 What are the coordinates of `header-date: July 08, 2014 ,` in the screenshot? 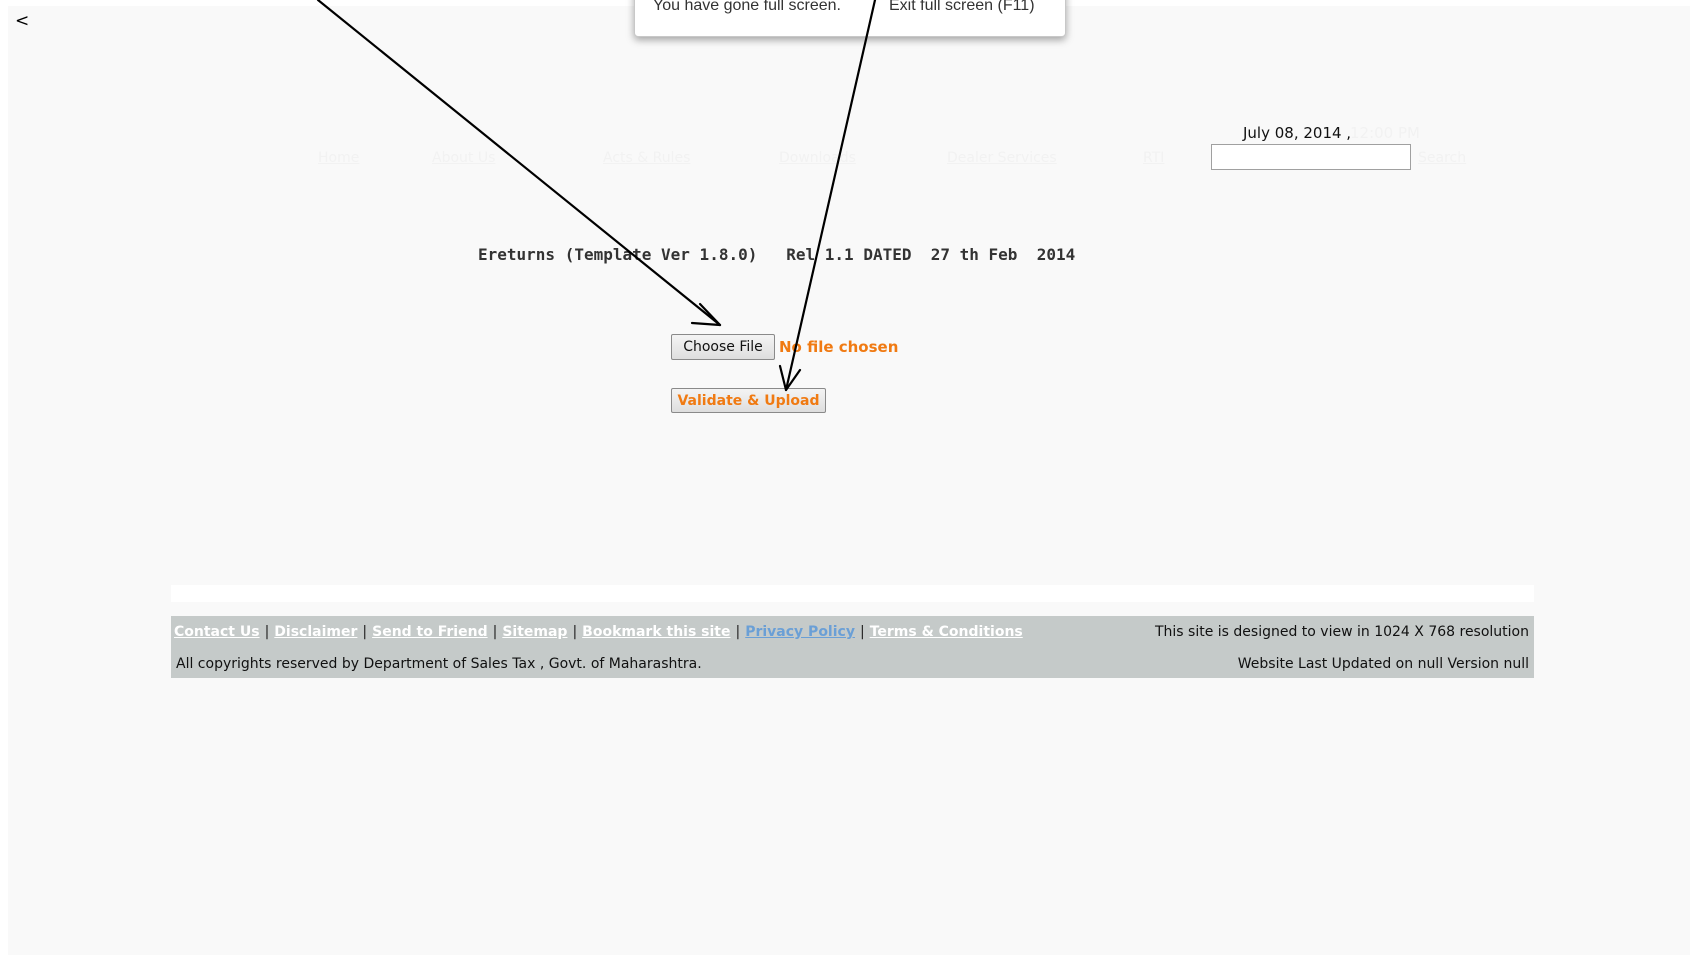 It's located at (1297, 133).